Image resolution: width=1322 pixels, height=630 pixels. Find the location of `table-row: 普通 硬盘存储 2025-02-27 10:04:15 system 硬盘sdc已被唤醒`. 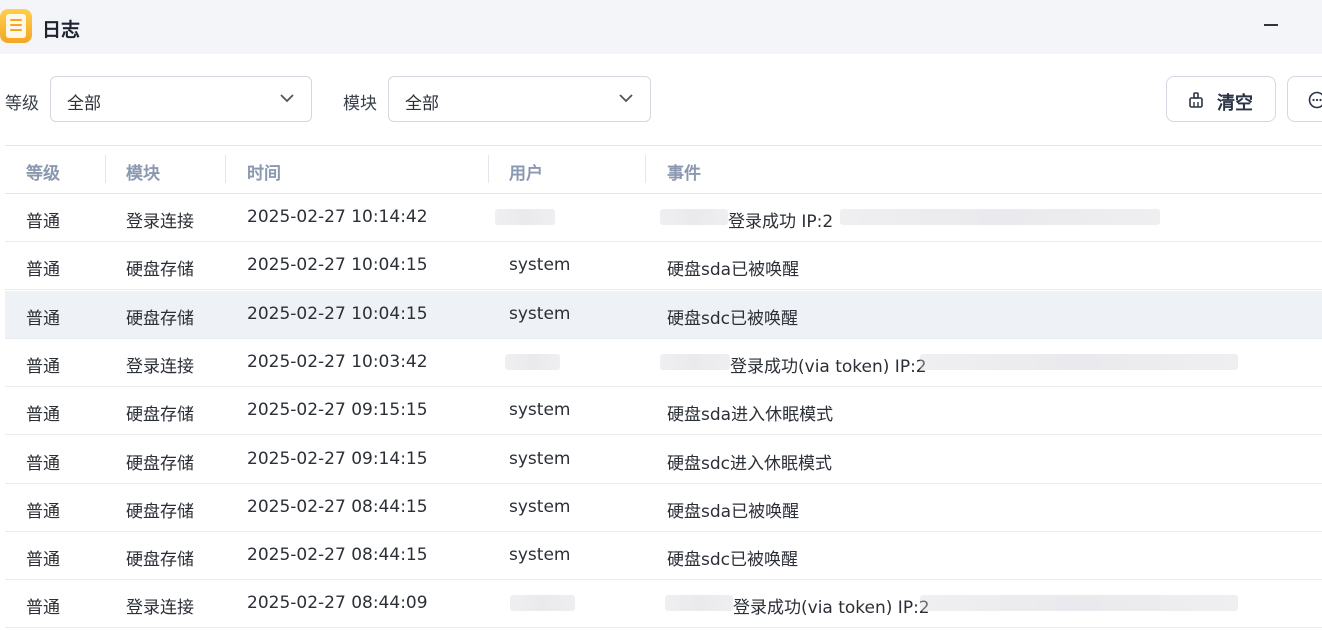

table-row: 普通 硬盘存储 2025-02-27 10:04:15 system 硬盘sdc已被唤醒 is located at coordinates (663, 314).